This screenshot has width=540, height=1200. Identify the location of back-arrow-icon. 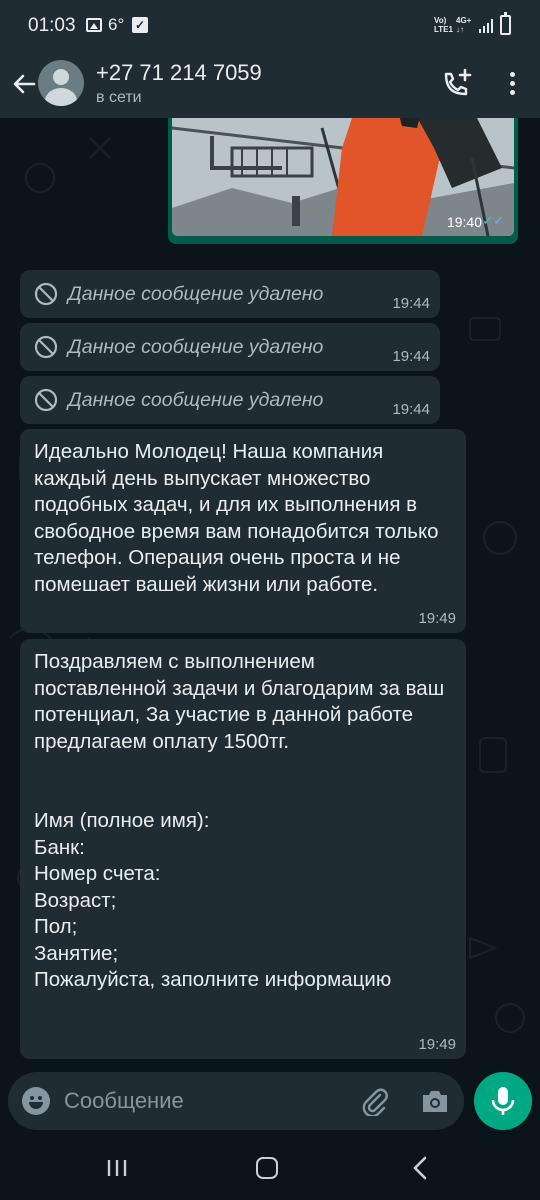
(24, 84).